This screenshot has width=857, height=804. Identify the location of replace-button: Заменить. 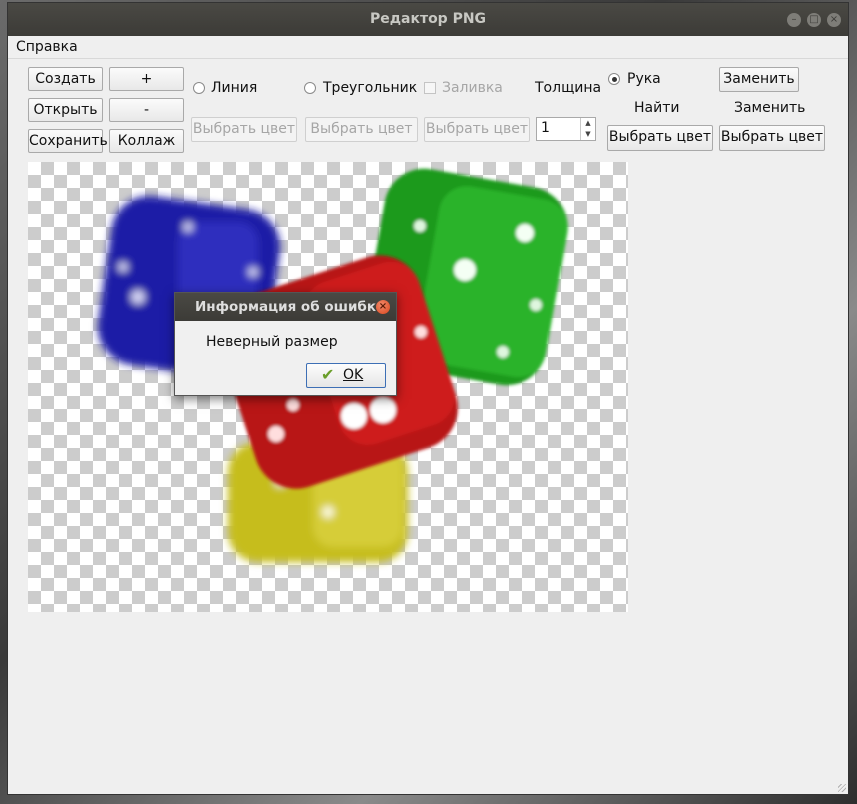
(759, 79).